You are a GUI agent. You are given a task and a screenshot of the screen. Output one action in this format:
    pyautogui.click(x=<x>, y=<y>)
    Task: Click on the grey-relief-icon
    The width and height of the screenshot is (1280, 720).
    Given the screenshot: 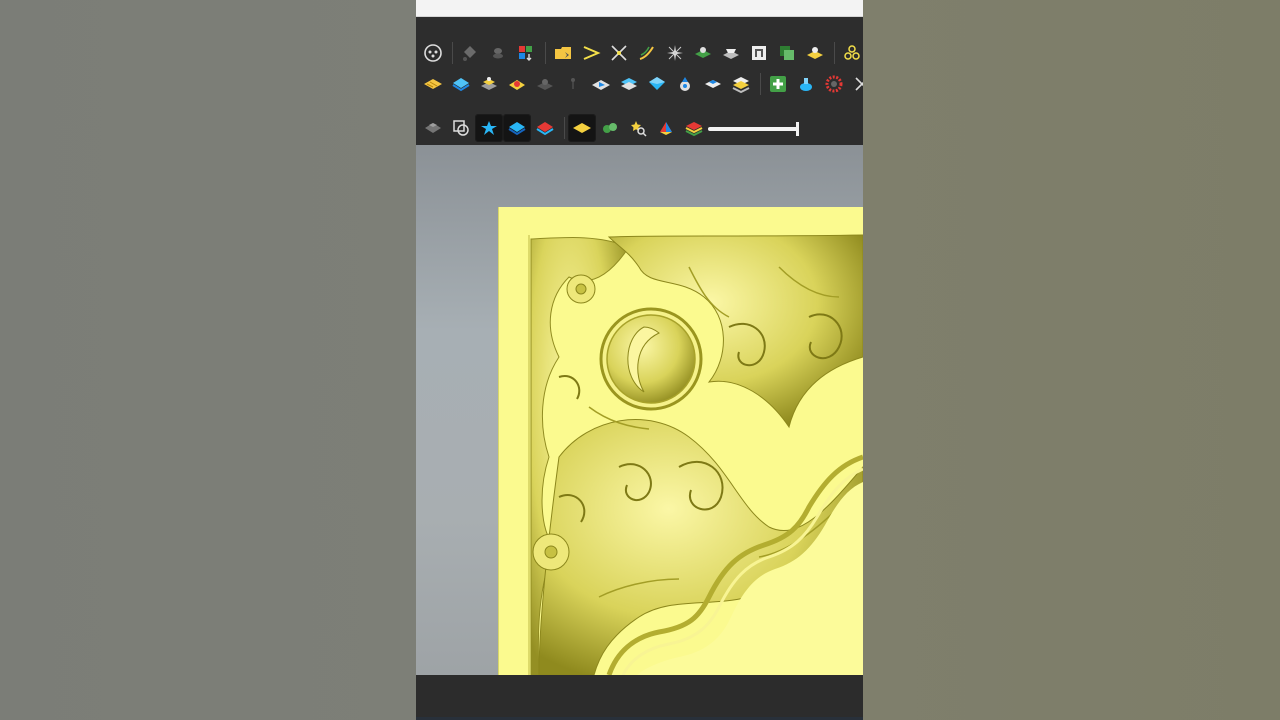 What is the action you would take?
    pyautogui.click(x=731, y=54)
    